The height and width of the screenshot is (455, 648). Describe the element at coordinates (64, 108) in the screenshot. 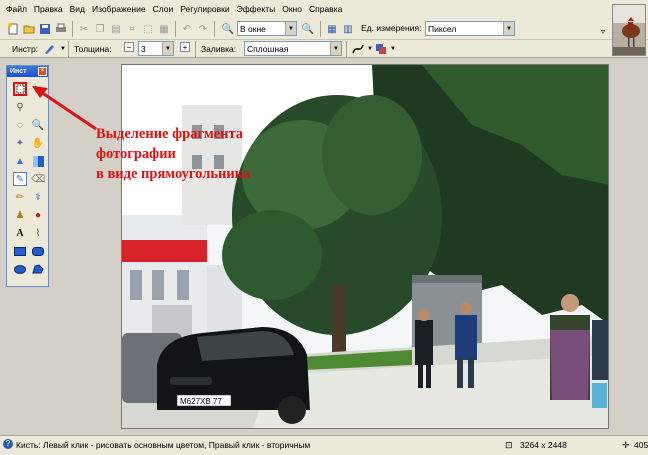

I see `annotation-arrow-icon` at that location.